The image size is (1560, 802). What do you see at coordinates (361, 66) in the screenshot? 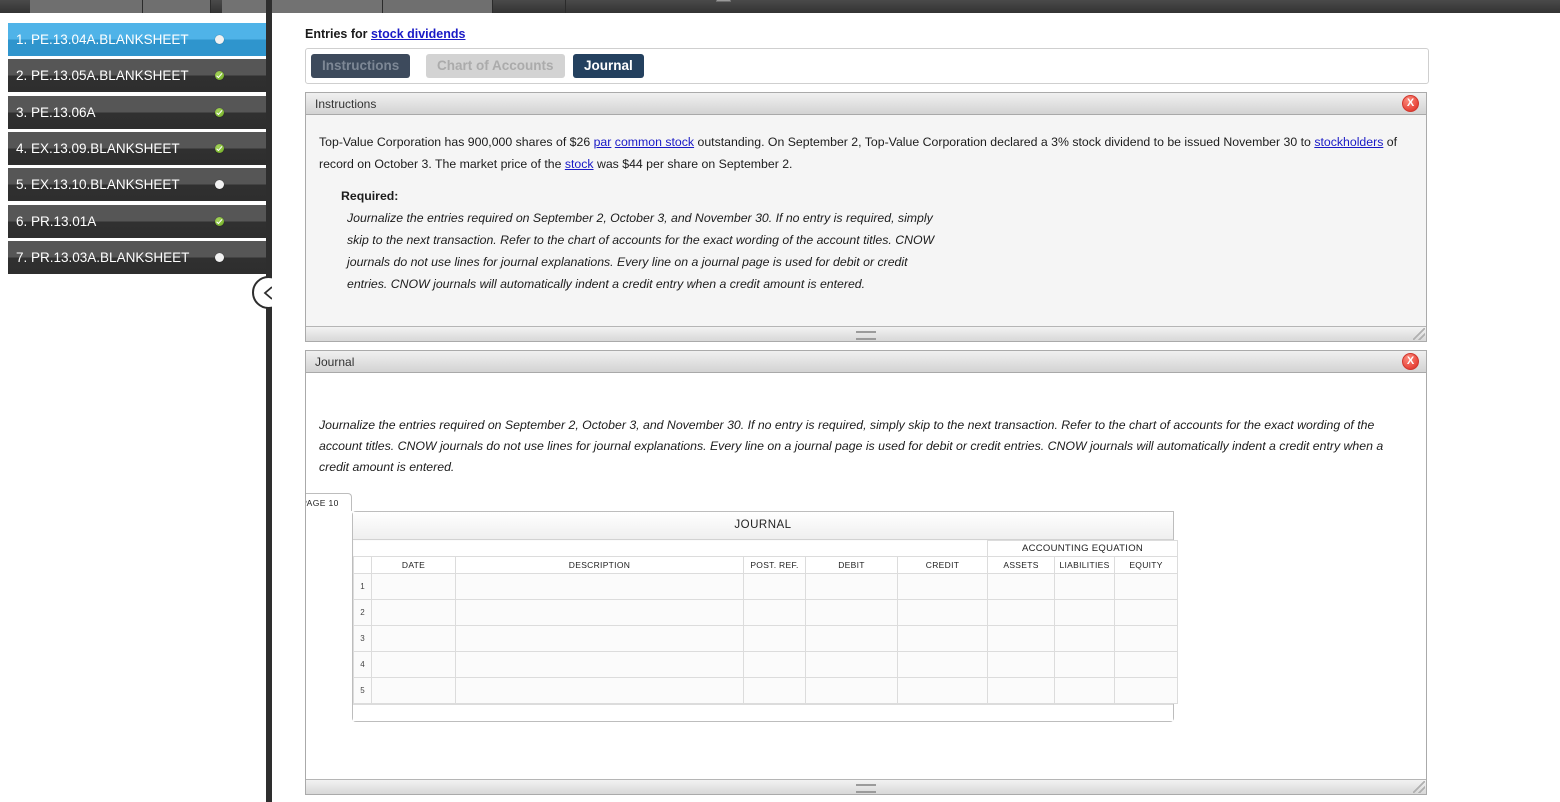
I see `tab-instructions: Instructions` at bounding box center [361, 66].